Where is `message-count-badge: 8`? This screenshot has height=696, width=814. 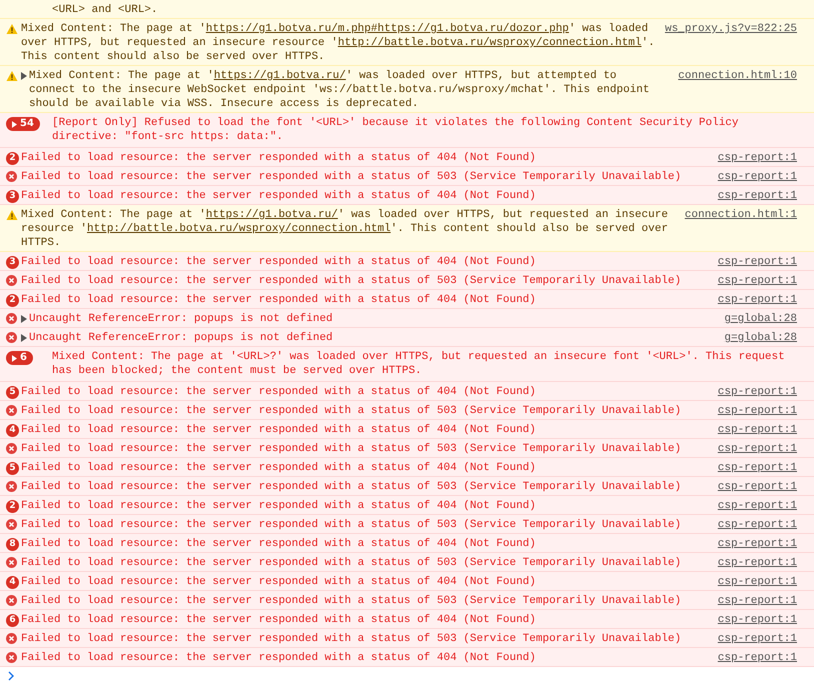
message-count-badge: 8 is located at coordinates (12, 544).